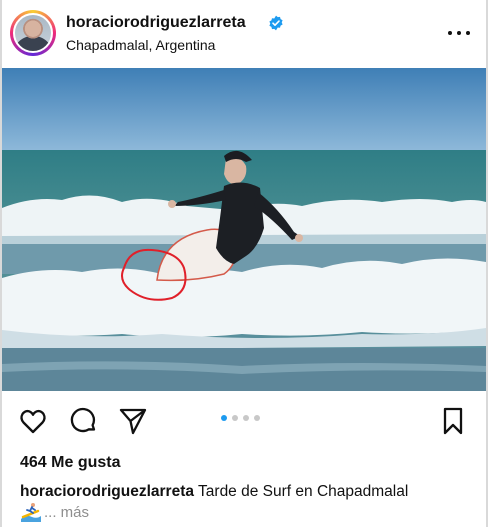 The image size is (488, 527). I want to click on location-link: Chapadmalal, Argentina, so click(140, 45).